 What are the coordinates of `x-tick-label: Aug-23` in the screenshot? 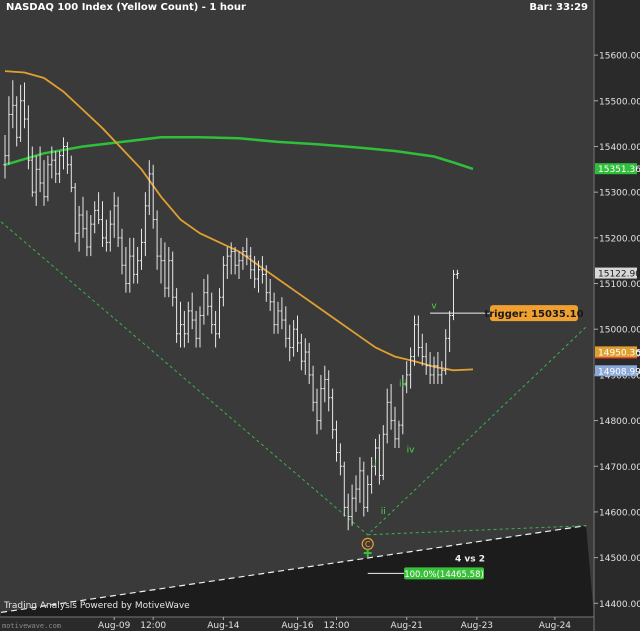 It's located at (477, 626).